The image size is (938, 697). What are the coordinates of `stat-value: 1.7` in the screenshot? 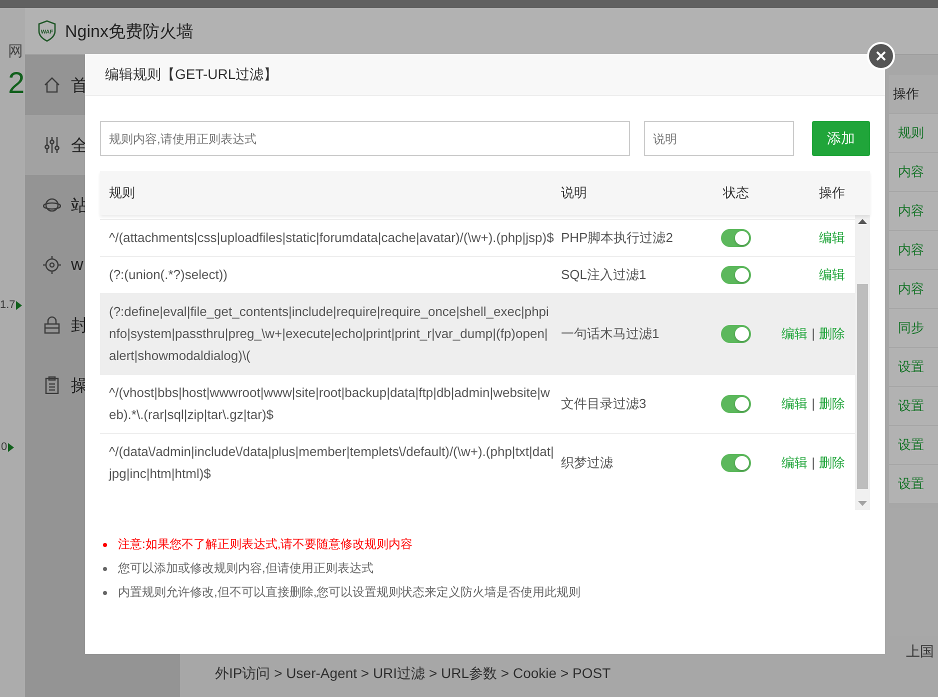 It's located at (8, 305).